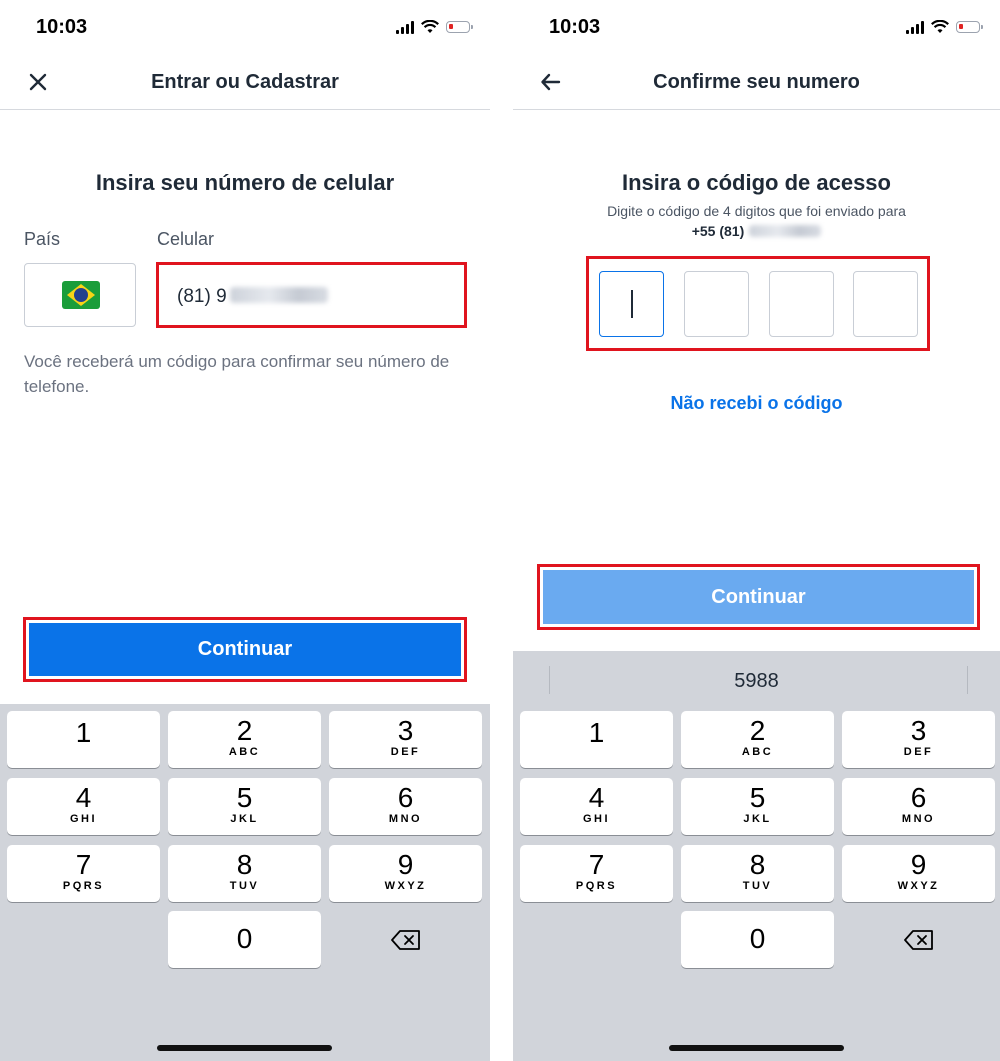 The image size is (1000, 1061). What do you see at coordinates (42, 239) in the screenshot?
I see `country-label: País` at bounding box center [42, 239].